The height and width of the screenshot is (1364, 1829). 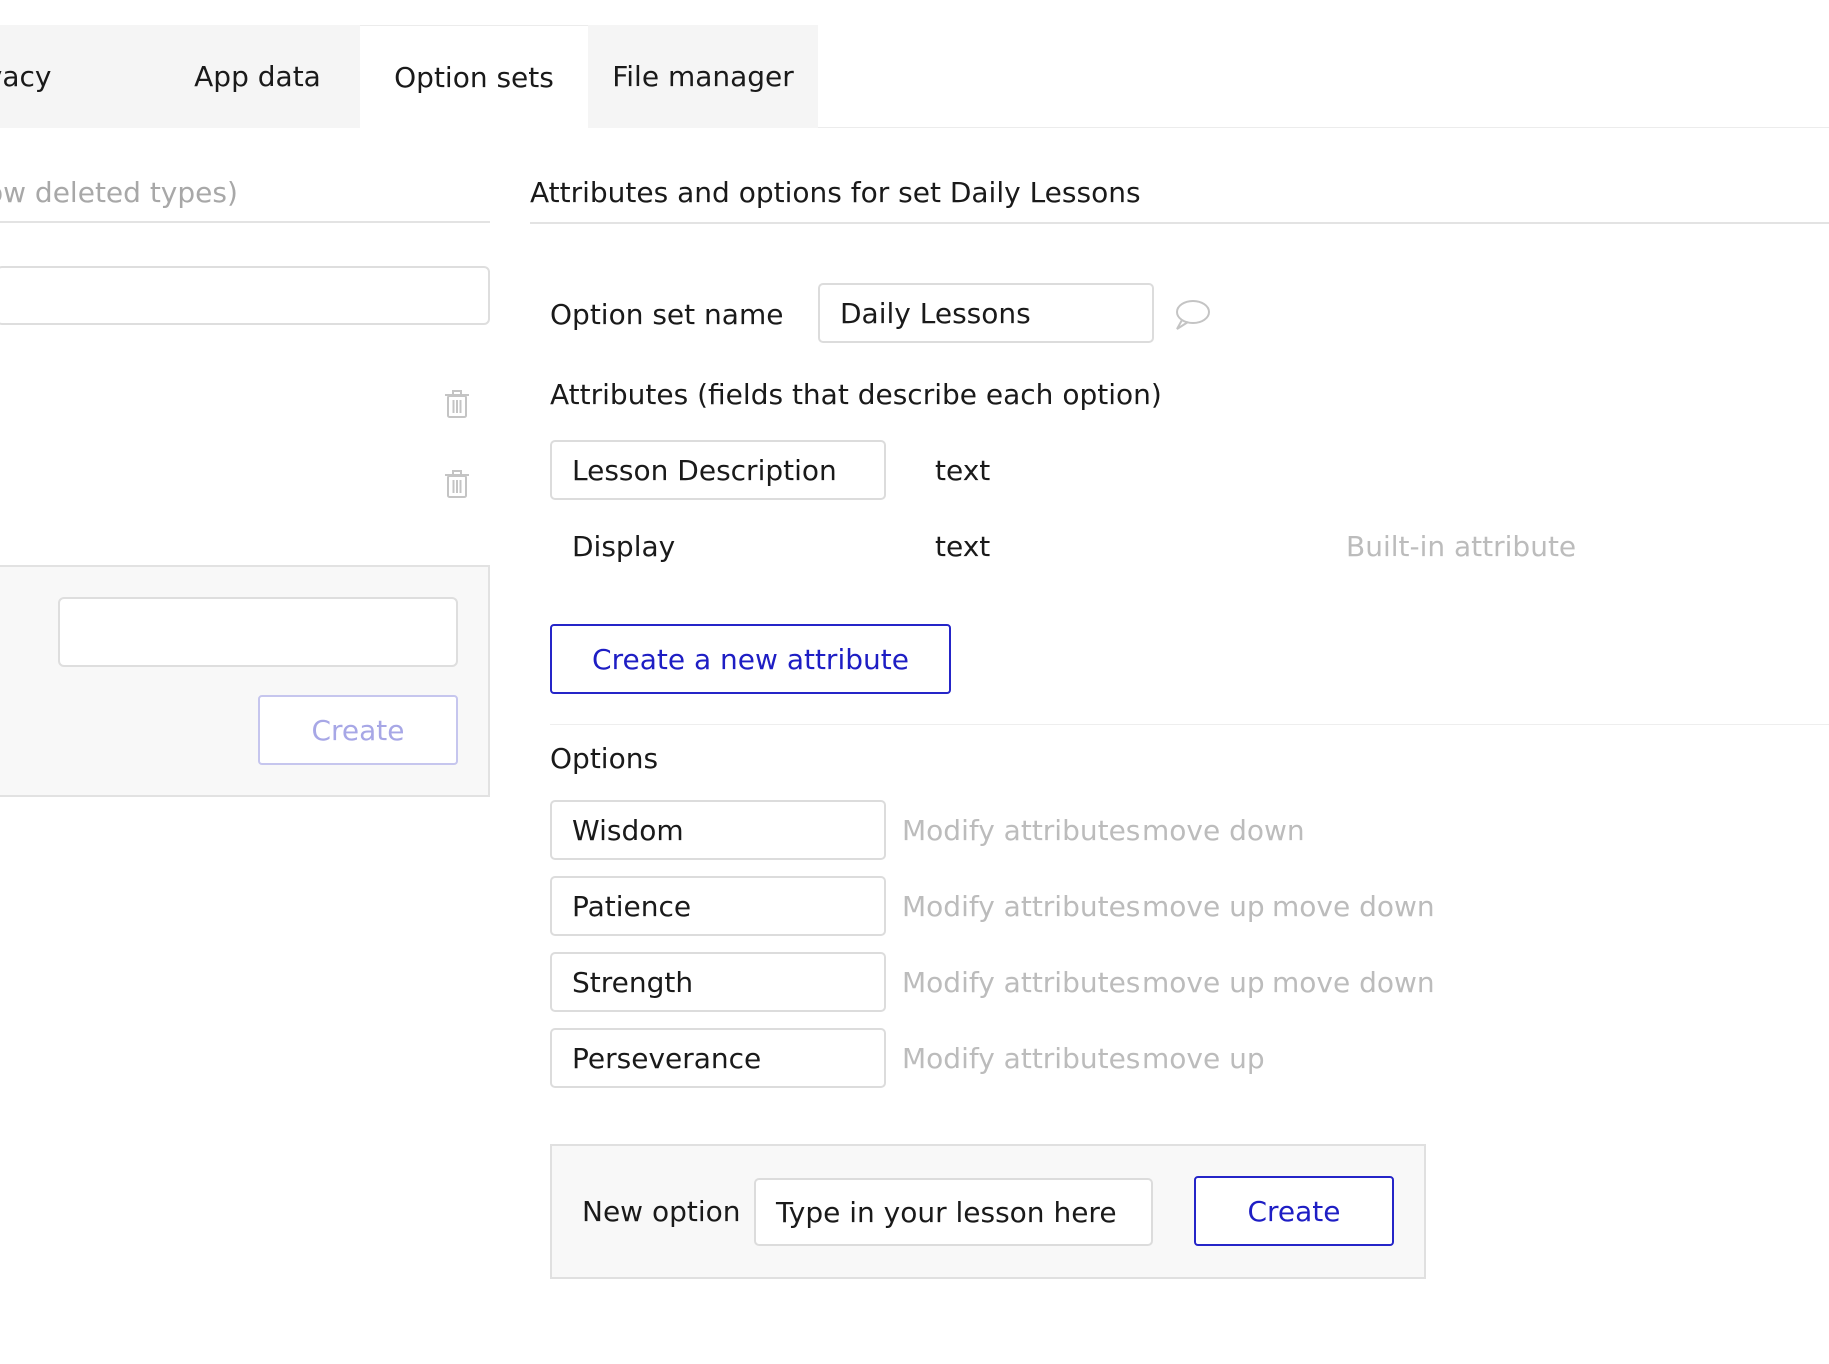 I want to click on option-name-input: Perseverance, so click(x=718, y=1058).